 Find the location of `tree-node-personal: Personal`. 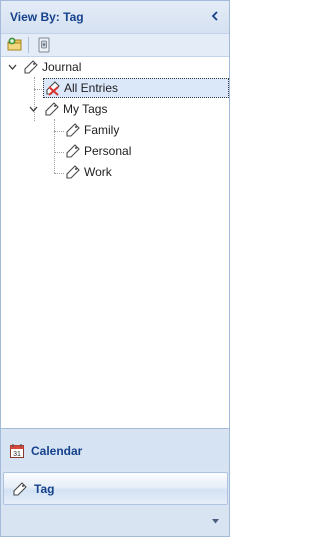

tree-node-personal: Personal is located at coordinates (97, 151).